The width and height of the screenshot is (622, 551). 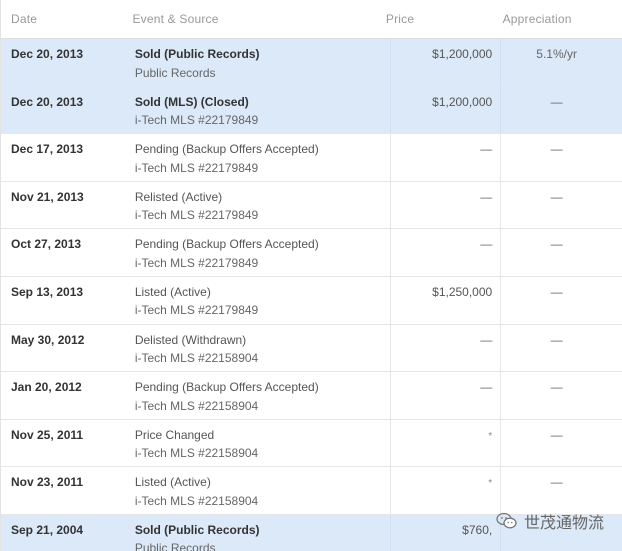 I want to click on price-value: $1,250,000, so click(x=462, y=291).